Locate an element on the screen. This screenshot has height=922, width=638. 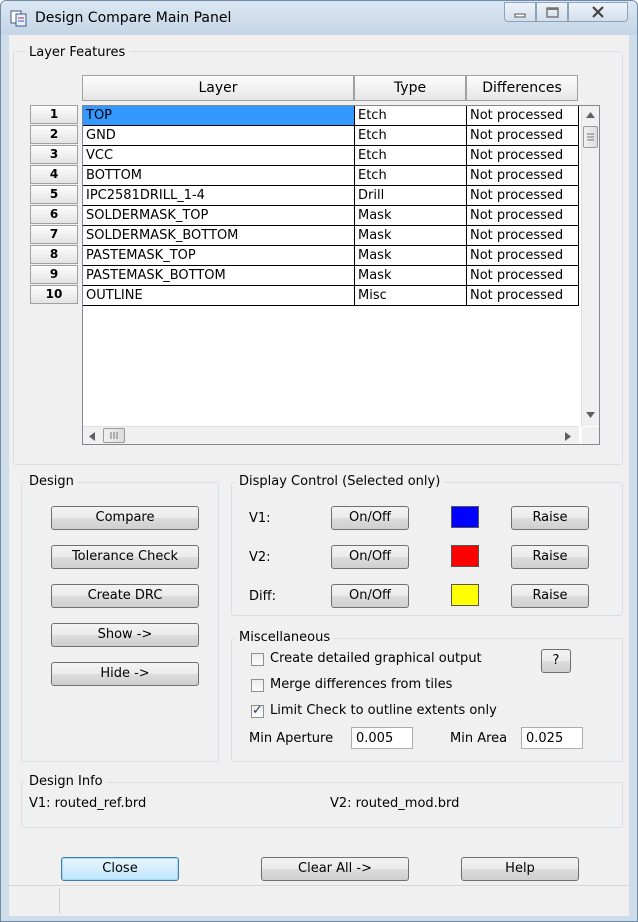
table-row: SOLDERMASK_BOTTOM Mask Not processed is located at coordinates (331, 236).